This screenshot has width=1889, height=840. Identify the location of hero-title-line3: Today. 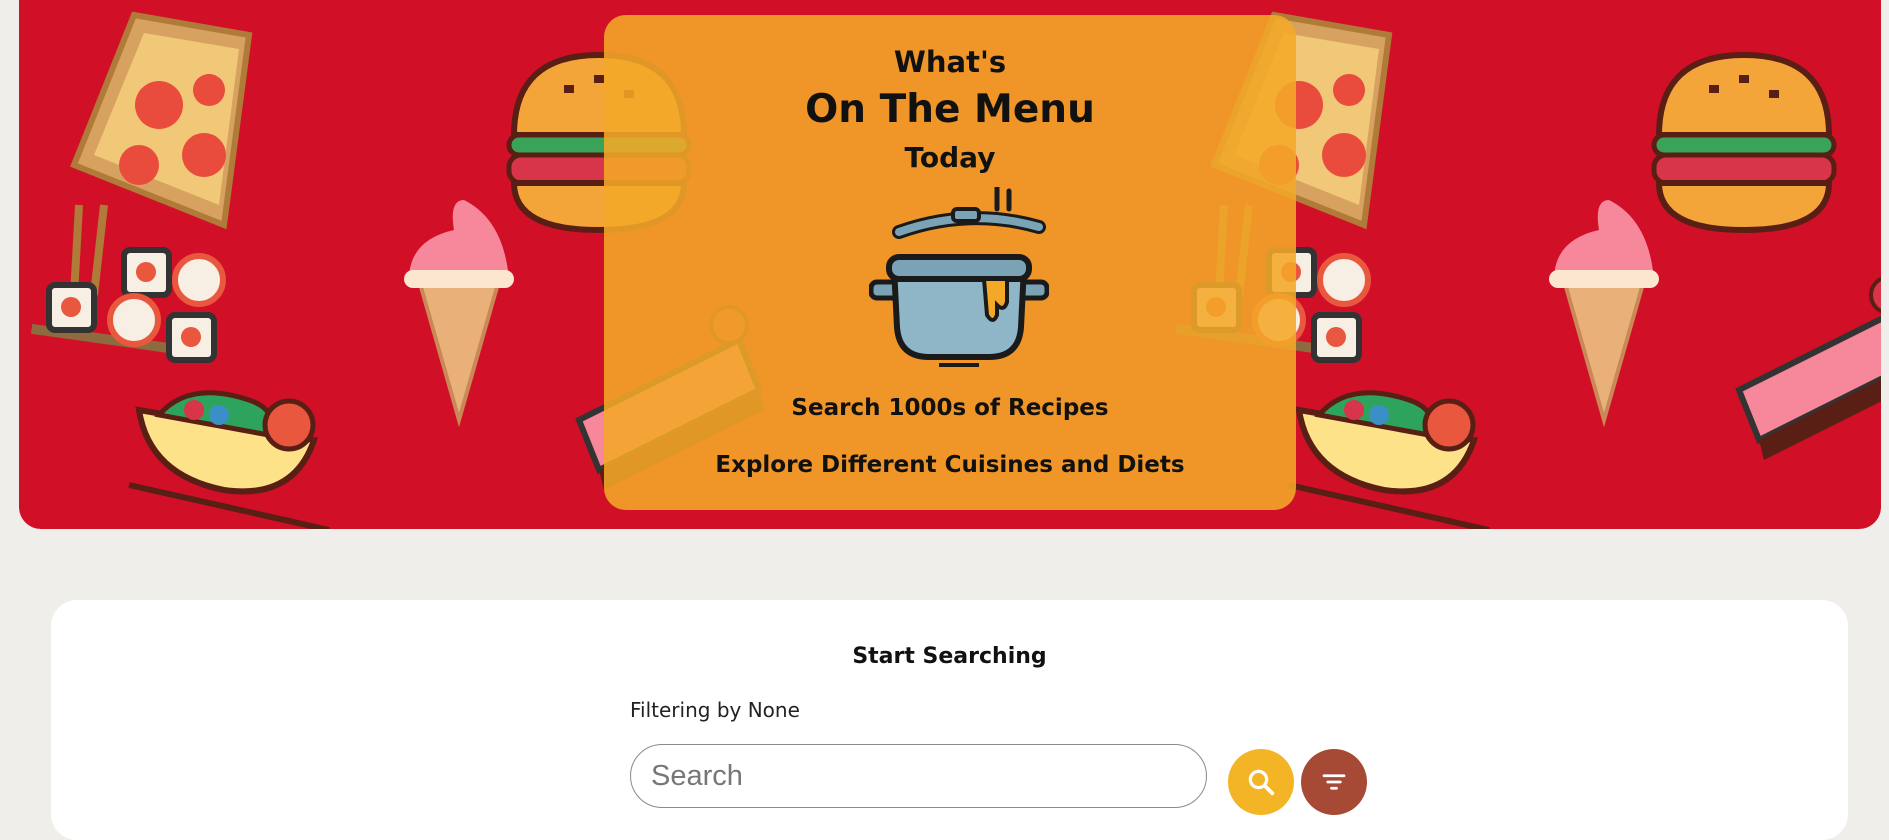
(950, 157).